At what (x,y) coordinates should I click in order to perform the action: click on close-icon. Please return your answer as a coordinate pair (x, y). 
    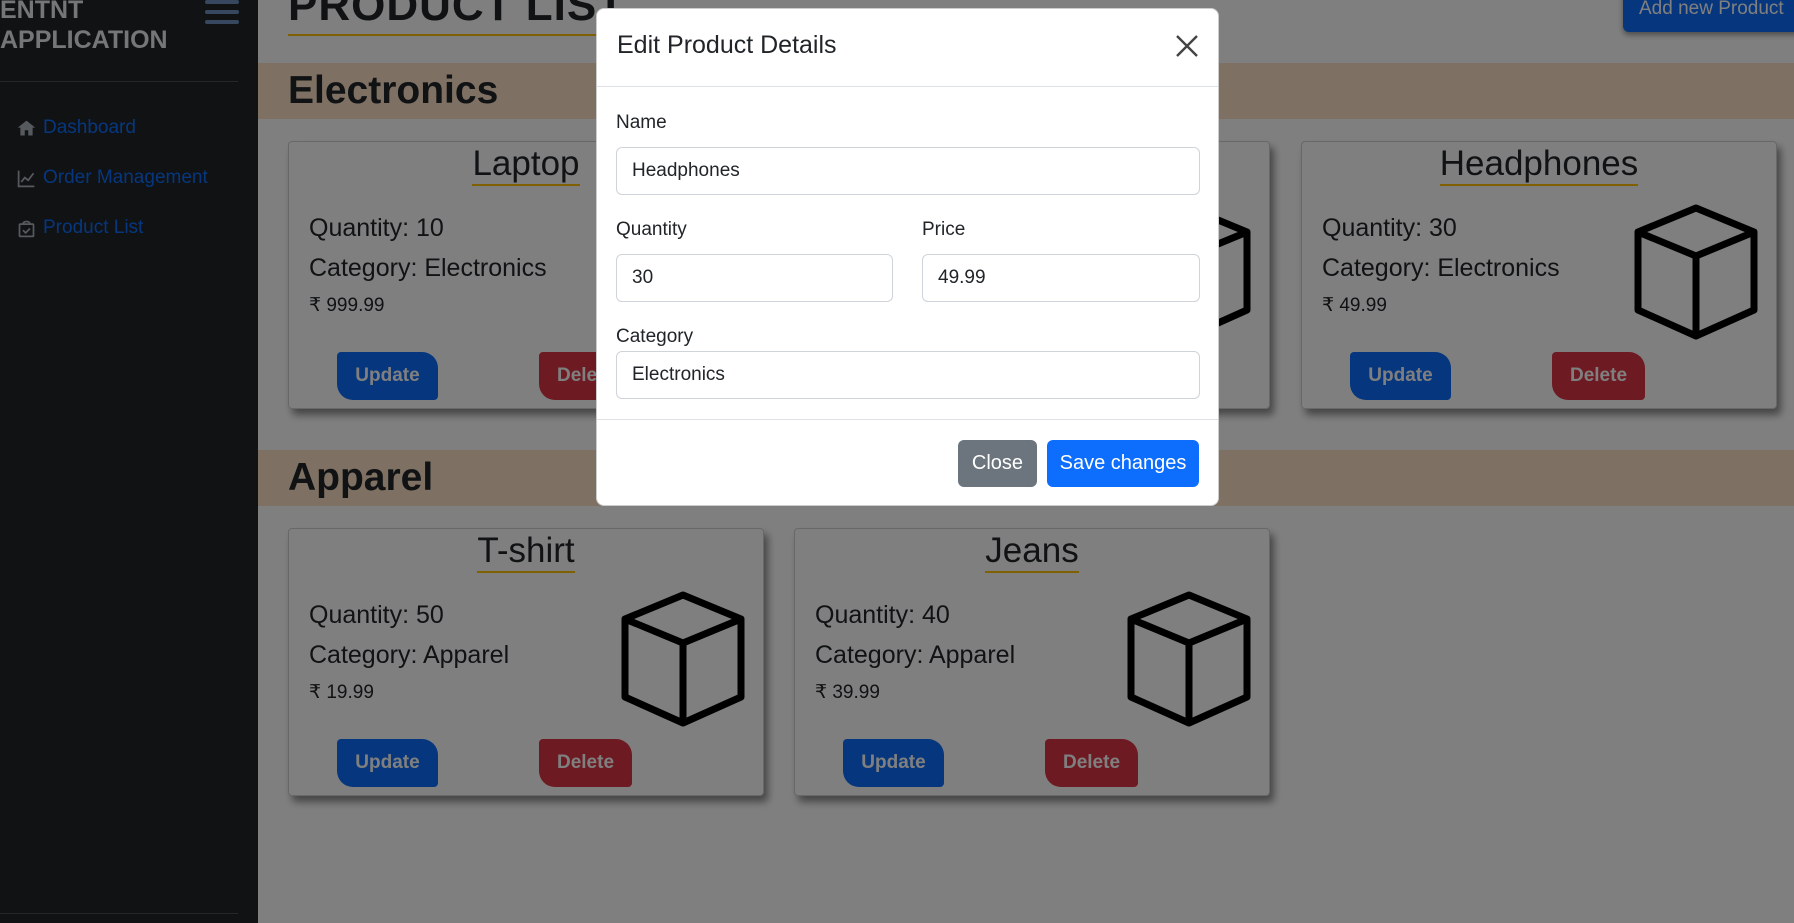
    Looking at the image, I should click on (1187, 46).